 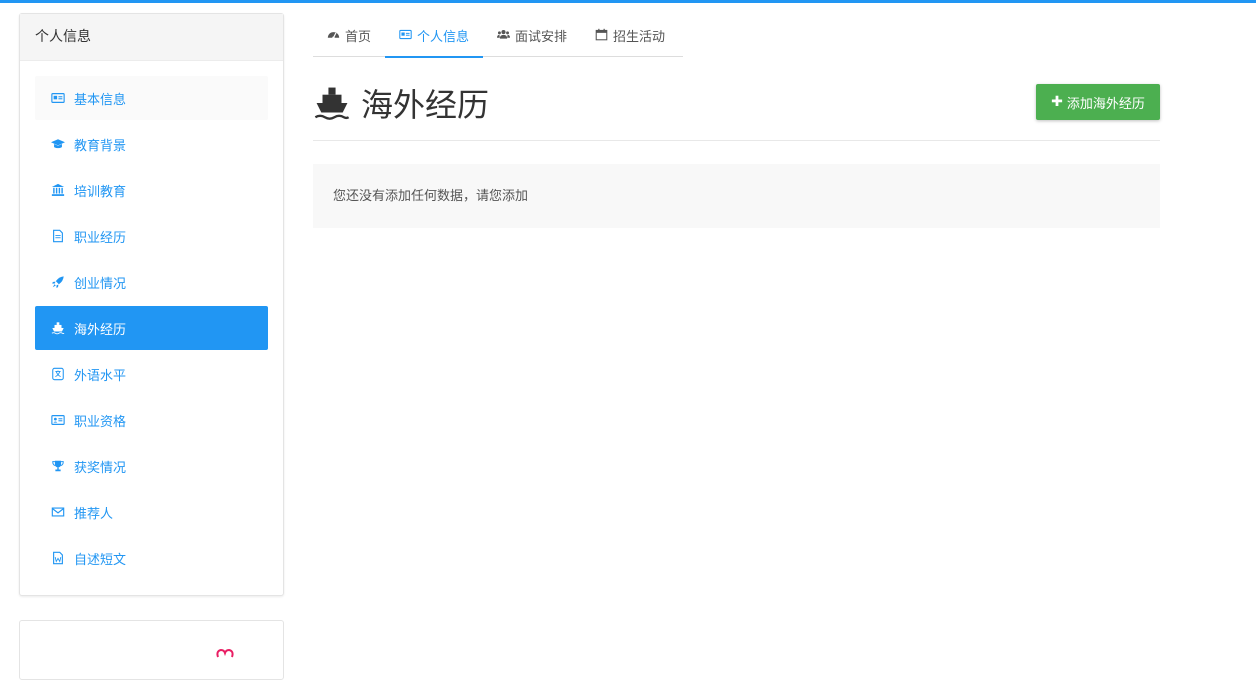 What do you see at coordinates (100, 468) in the screenshot?
I see `sidebar-item-label: 获奖情况` at bounding box center [100, 468].